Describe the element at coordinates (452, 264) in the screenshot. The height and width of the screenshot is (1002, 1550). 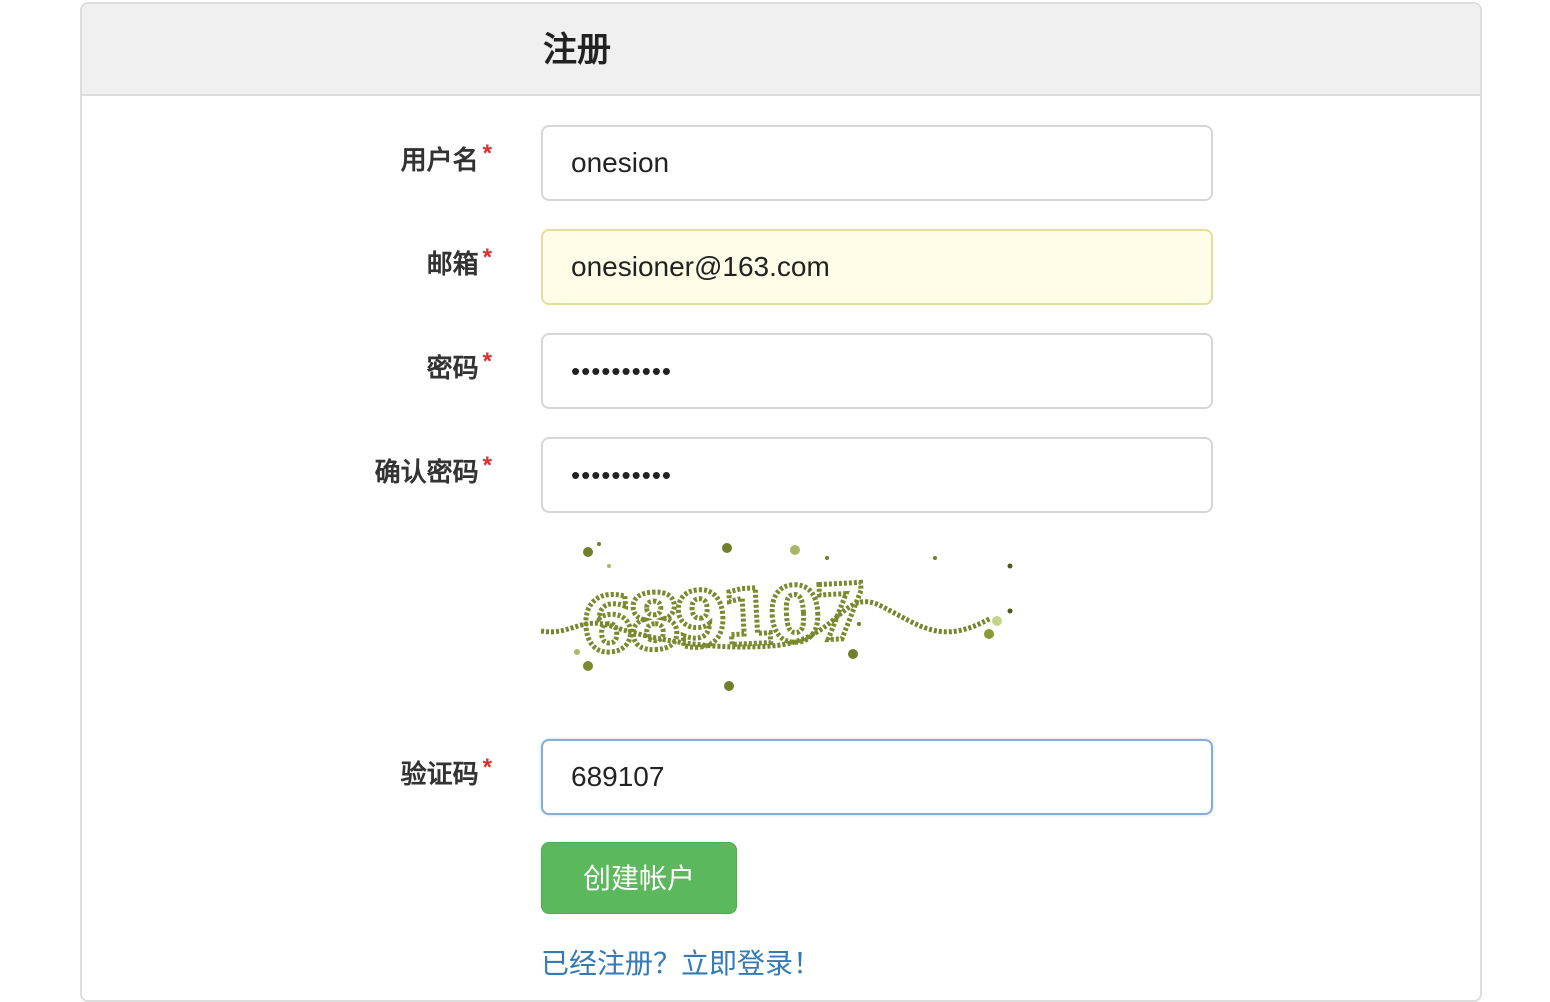
I see `email-label-text: 邮箱` at that location.